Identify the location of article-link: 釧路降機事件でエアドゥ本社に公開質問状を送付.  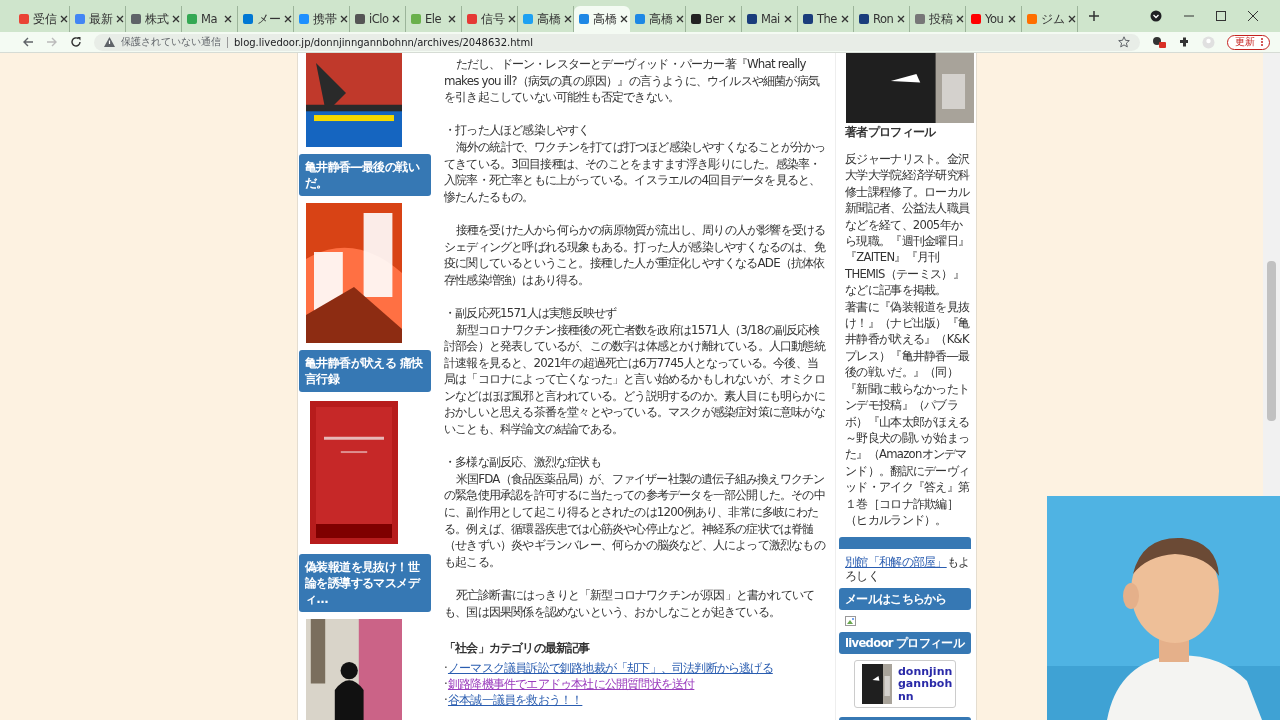
(571, 684).